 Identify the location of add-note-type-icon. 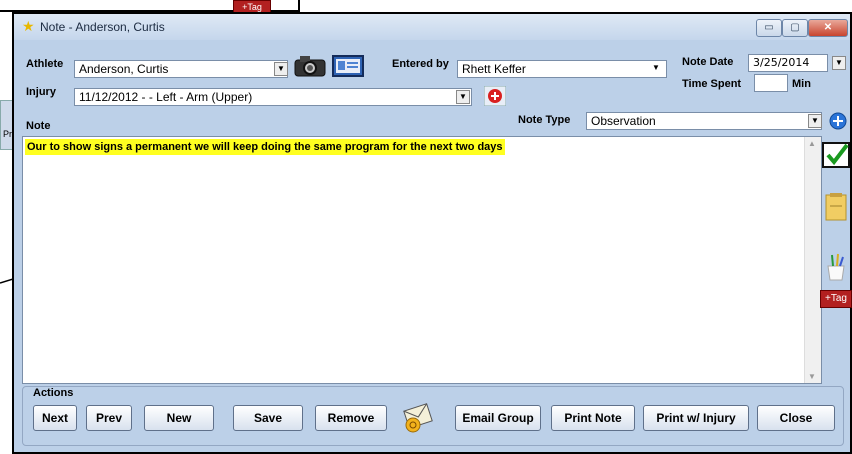
(838, 121).